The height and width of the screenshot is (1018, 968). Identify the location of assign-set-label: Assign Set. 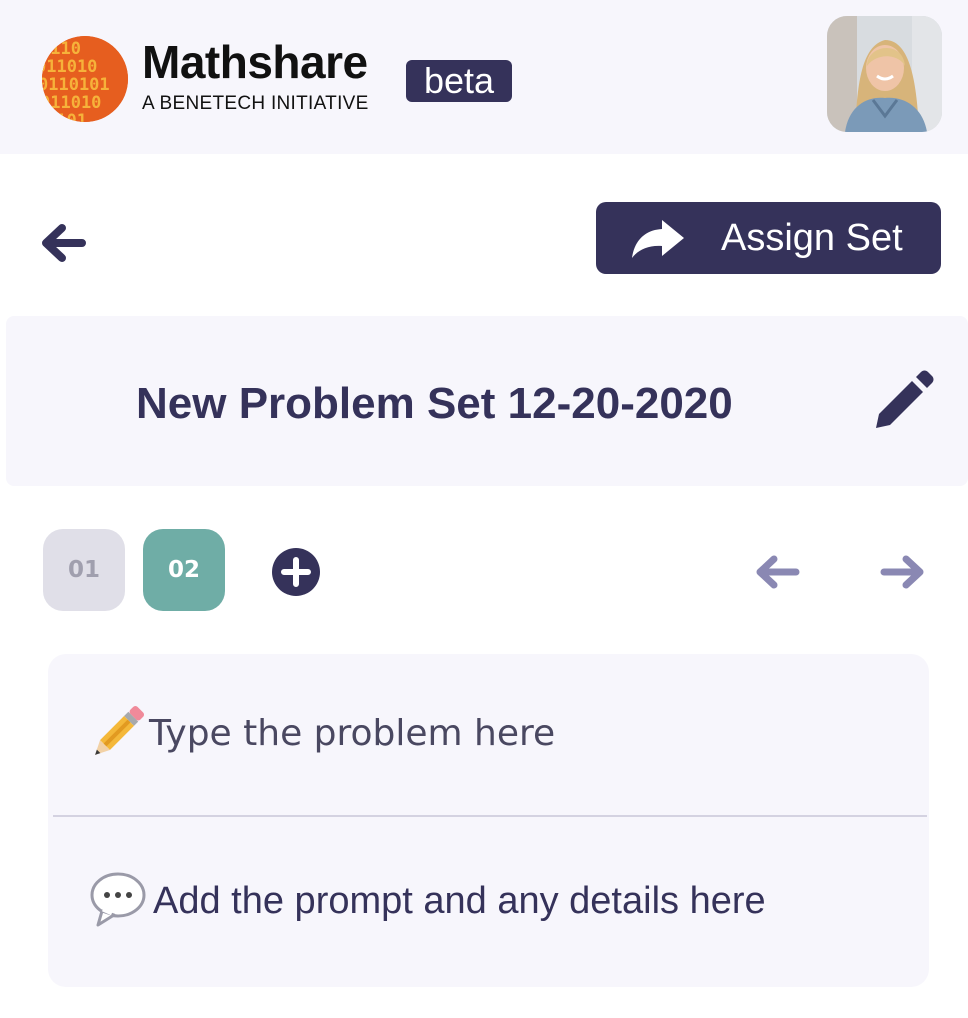
(812, 238).